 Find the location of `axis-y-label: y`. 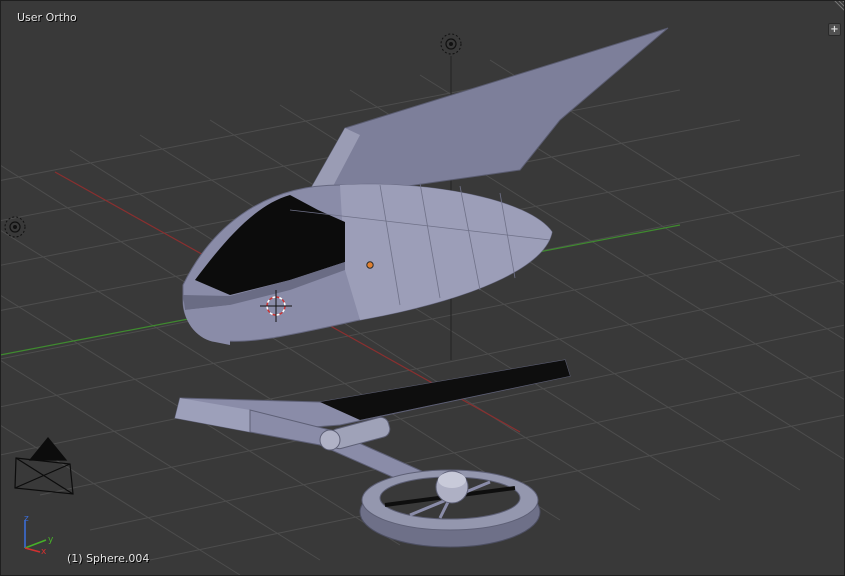

axis-y-label: y is located at coordinates (51, 540).